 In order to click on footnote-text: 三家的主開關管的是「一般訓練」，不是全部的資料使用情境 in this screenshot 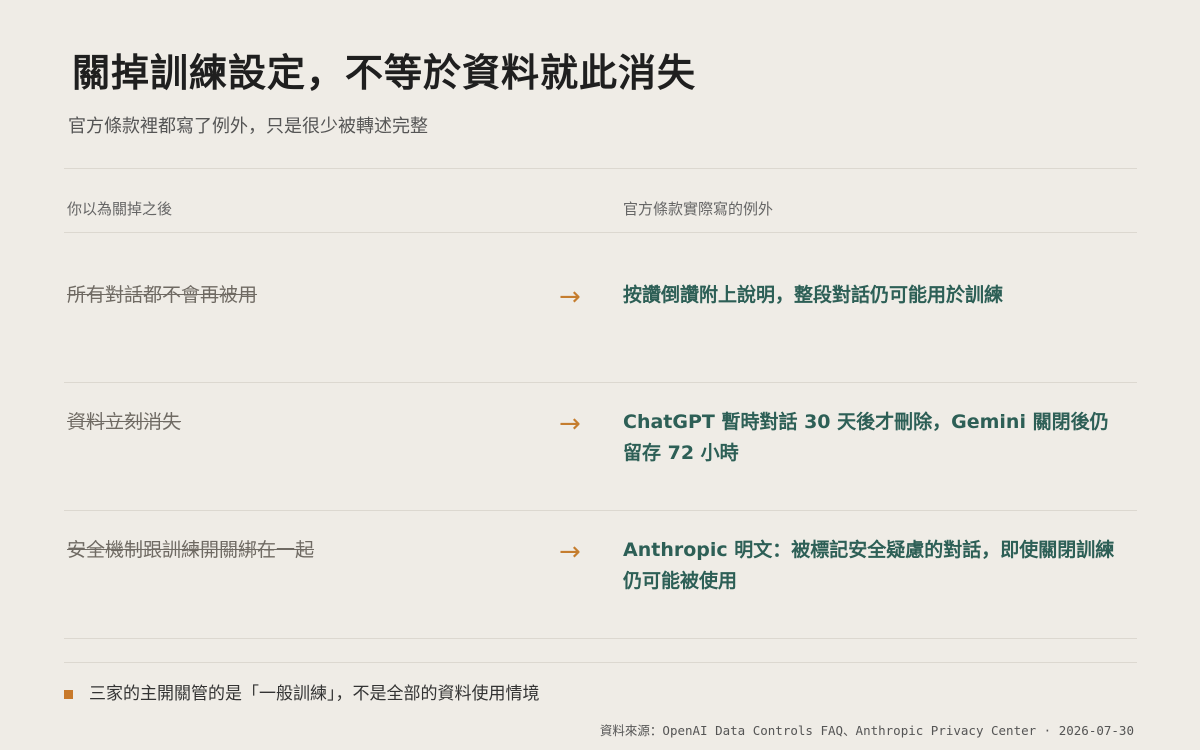, I will do `click(314, 694)`.